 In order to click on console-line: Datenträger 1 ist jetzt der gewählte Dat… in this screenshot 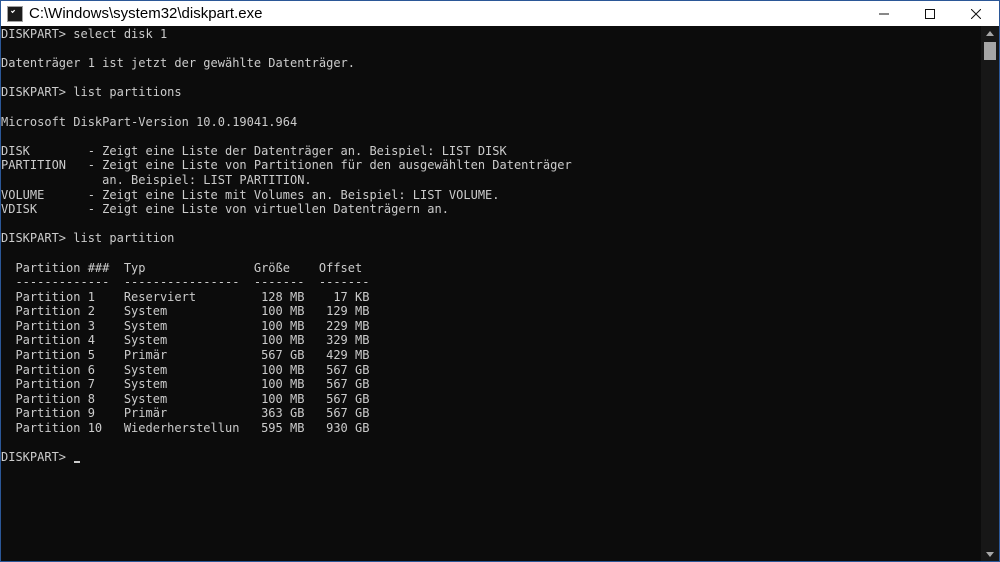, I will do `click(178, 63)`.